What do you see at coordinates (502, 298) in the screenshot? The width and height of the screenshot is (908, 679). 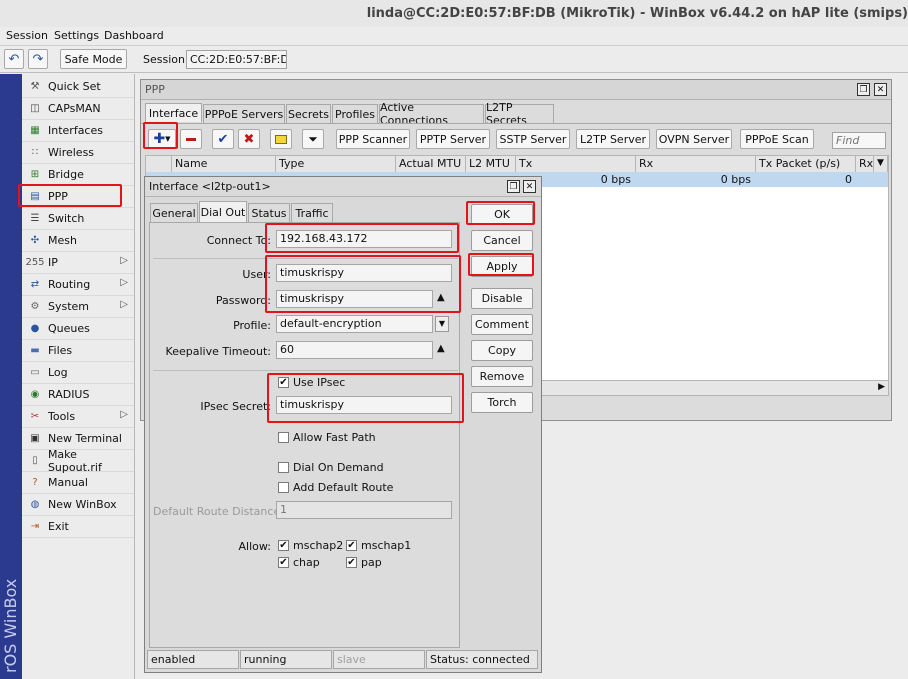 I see `disable-button: Disable` at bounding box center [502, 298].